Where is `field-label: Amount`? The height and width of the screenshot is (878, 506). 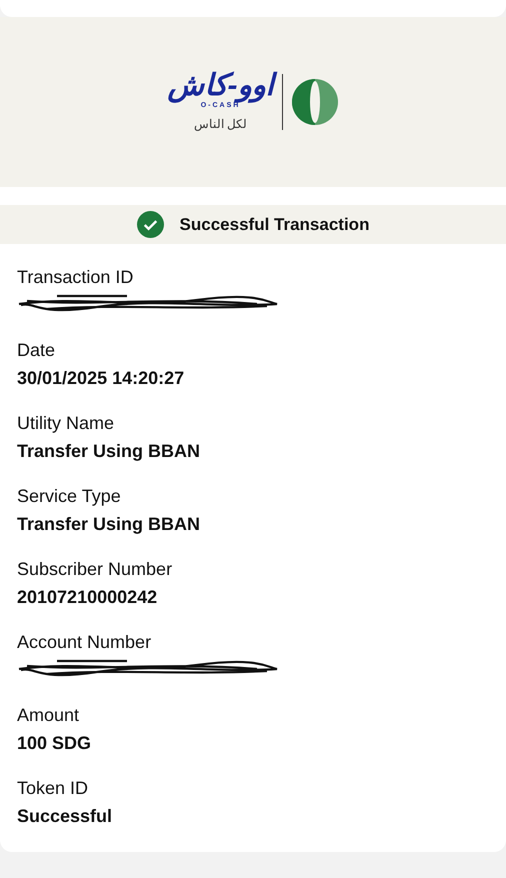
field-label: Amount is located at coordinates (48, 715).